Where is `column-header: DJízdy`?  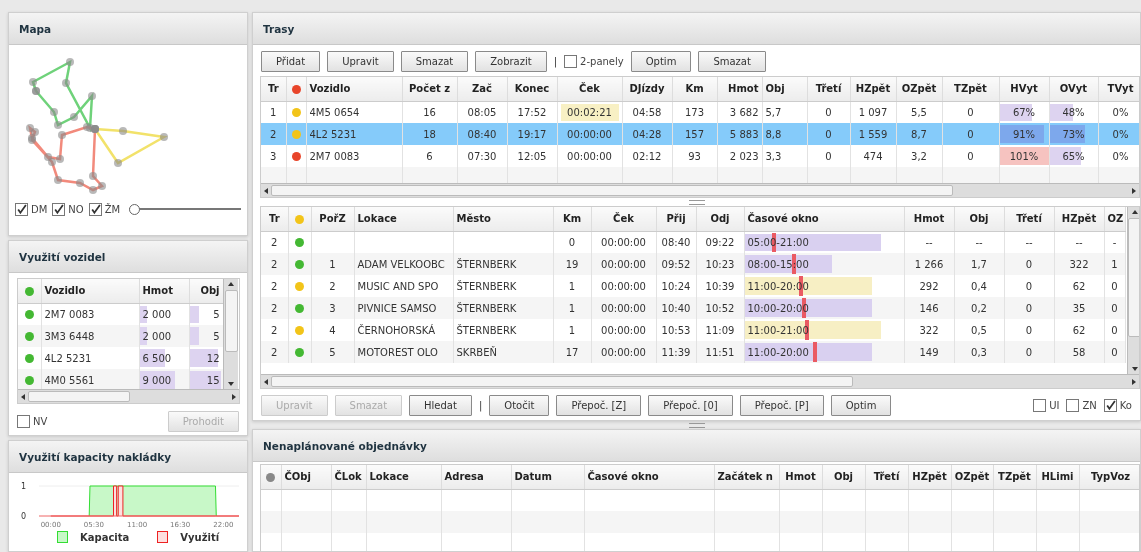
column-header: DJízdy is located at coordinates (647, 89).